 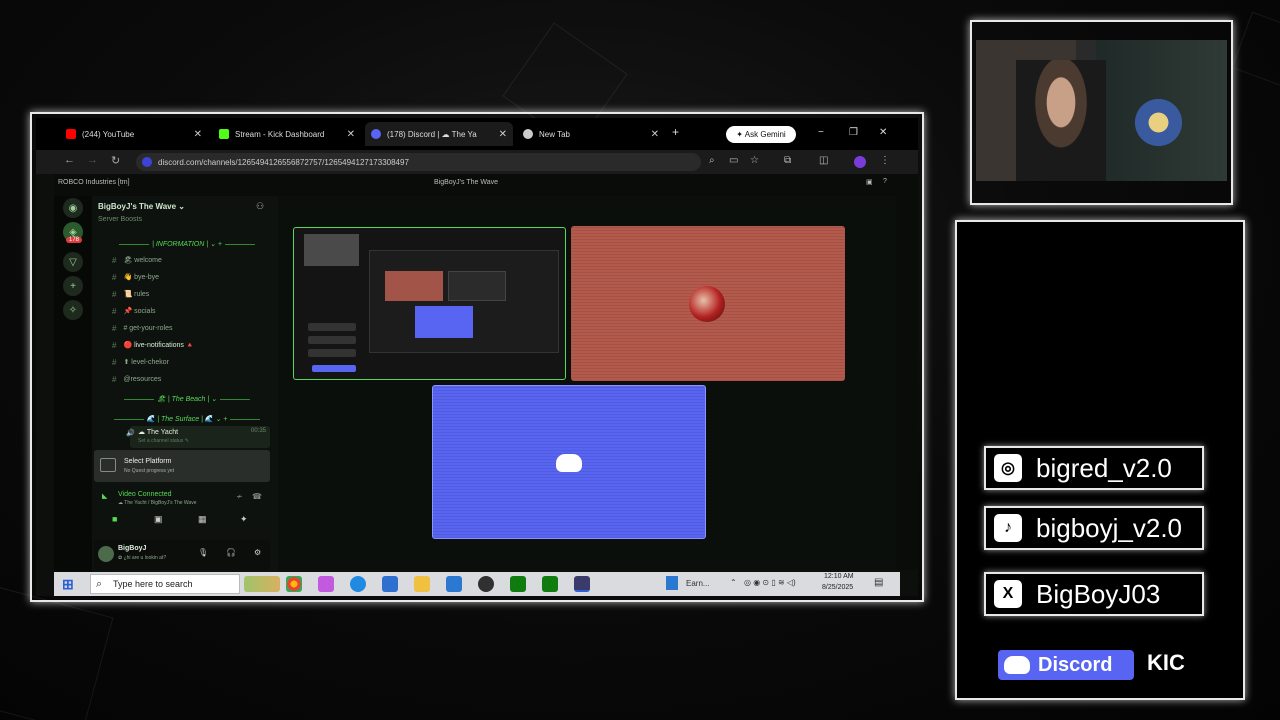 I want to click on screen-share-icon: ▣, so click(x=158, y=519).